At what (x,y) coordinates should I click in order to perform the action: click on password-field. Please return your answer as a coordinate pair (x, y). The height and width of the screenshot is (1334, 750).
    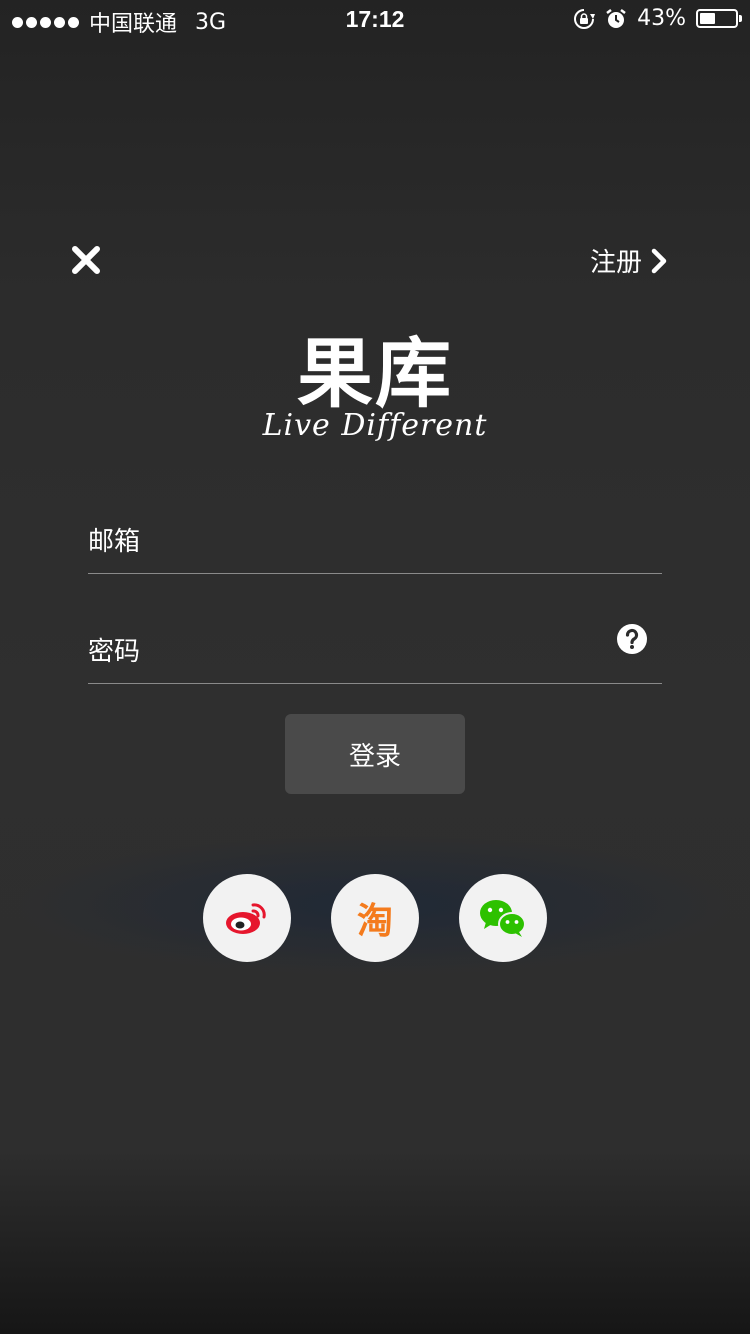
    Looking at the image, I should click on (375, 653).